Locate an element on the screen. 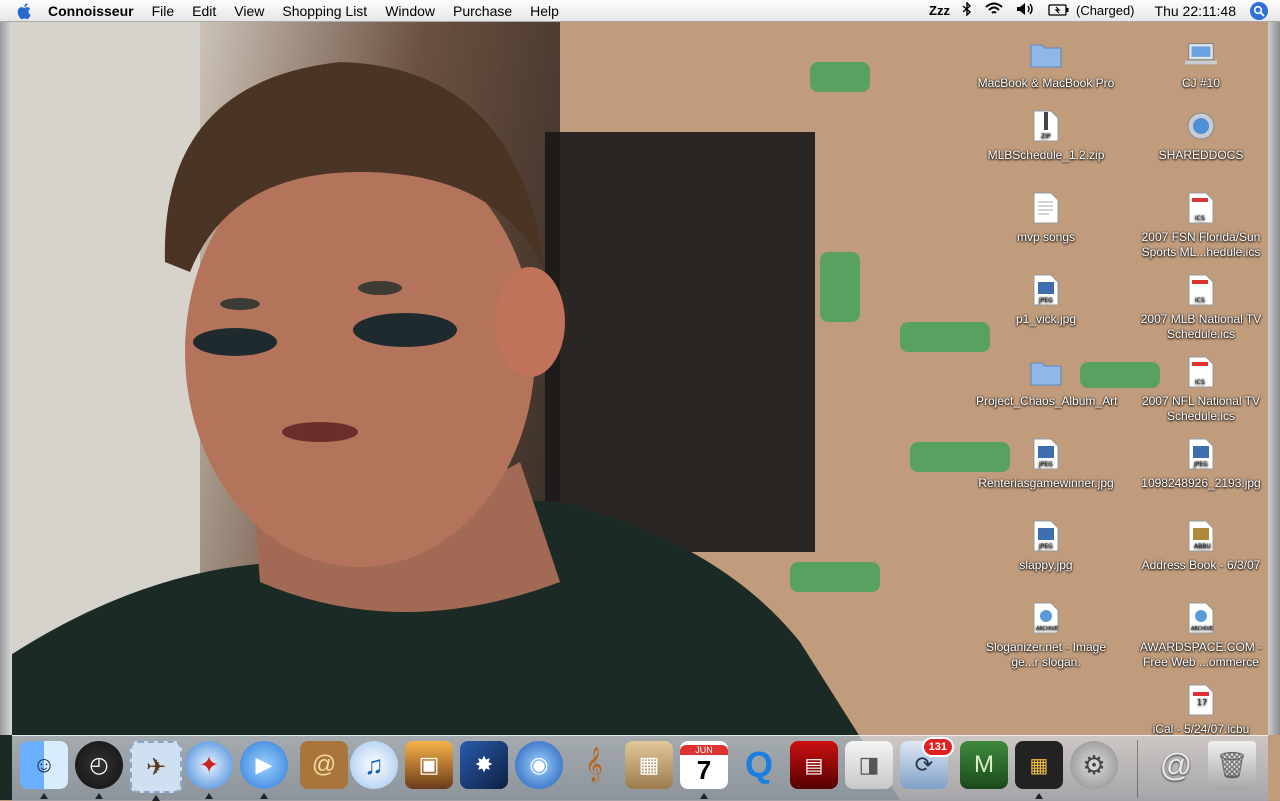 The width and height of the screenshot is (1280, 801). document-icon is located at coordinates (1046, 208).